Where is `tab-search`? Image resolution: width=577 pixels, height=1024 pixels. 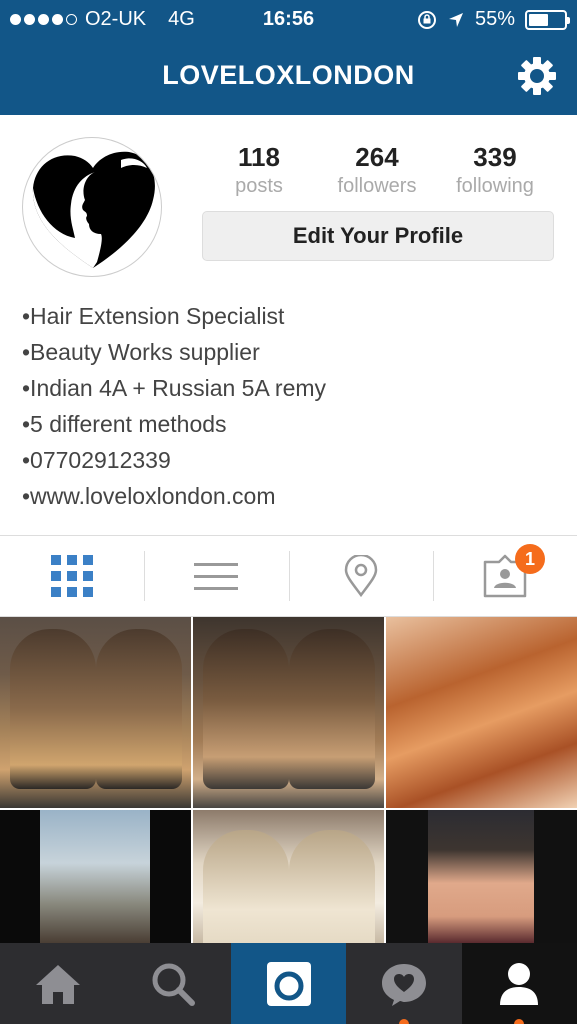 tab-search is located at coordinates (172, 983).